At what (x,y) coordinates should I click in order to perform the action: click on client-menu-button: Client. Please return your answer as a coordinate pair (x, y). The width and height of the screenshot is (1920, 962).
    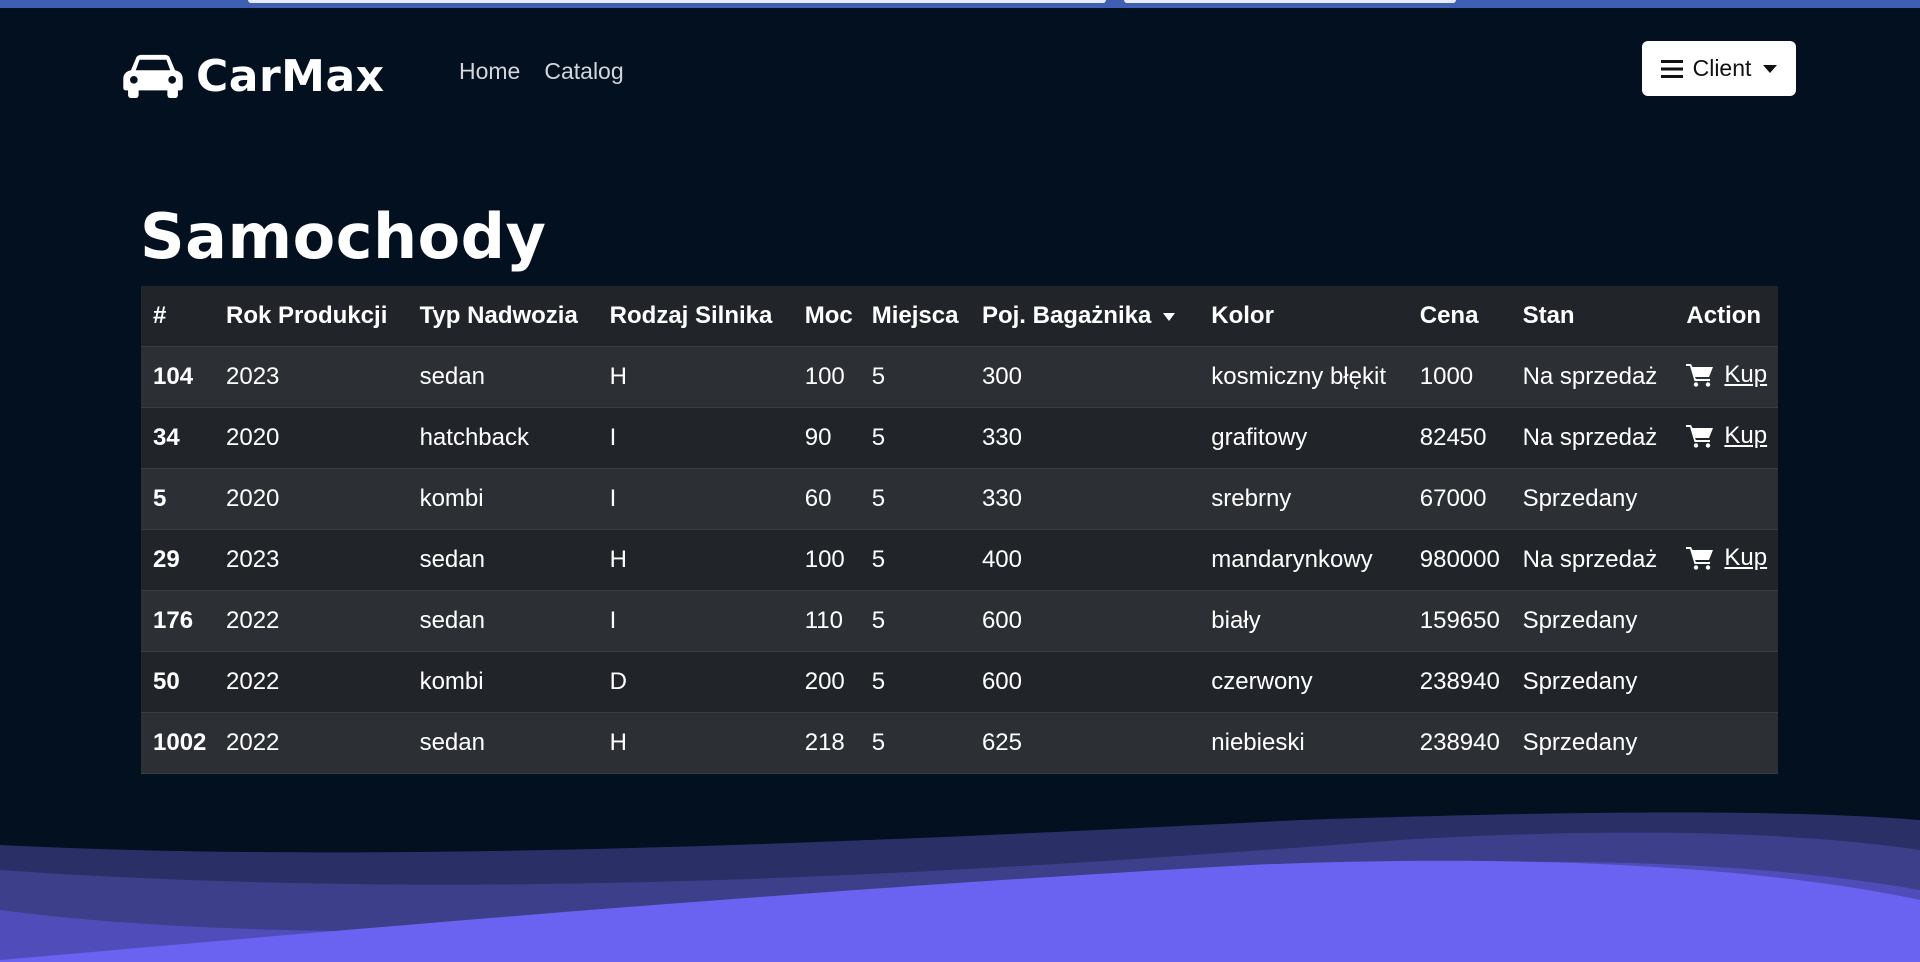
    Looking at the image, I should click on (1719, 68).